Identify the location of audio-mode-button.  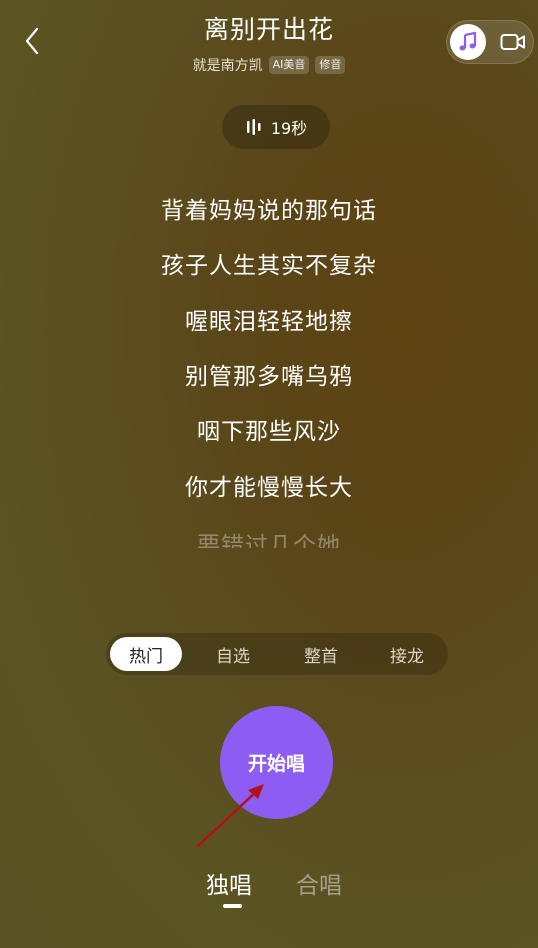
(468, 42).